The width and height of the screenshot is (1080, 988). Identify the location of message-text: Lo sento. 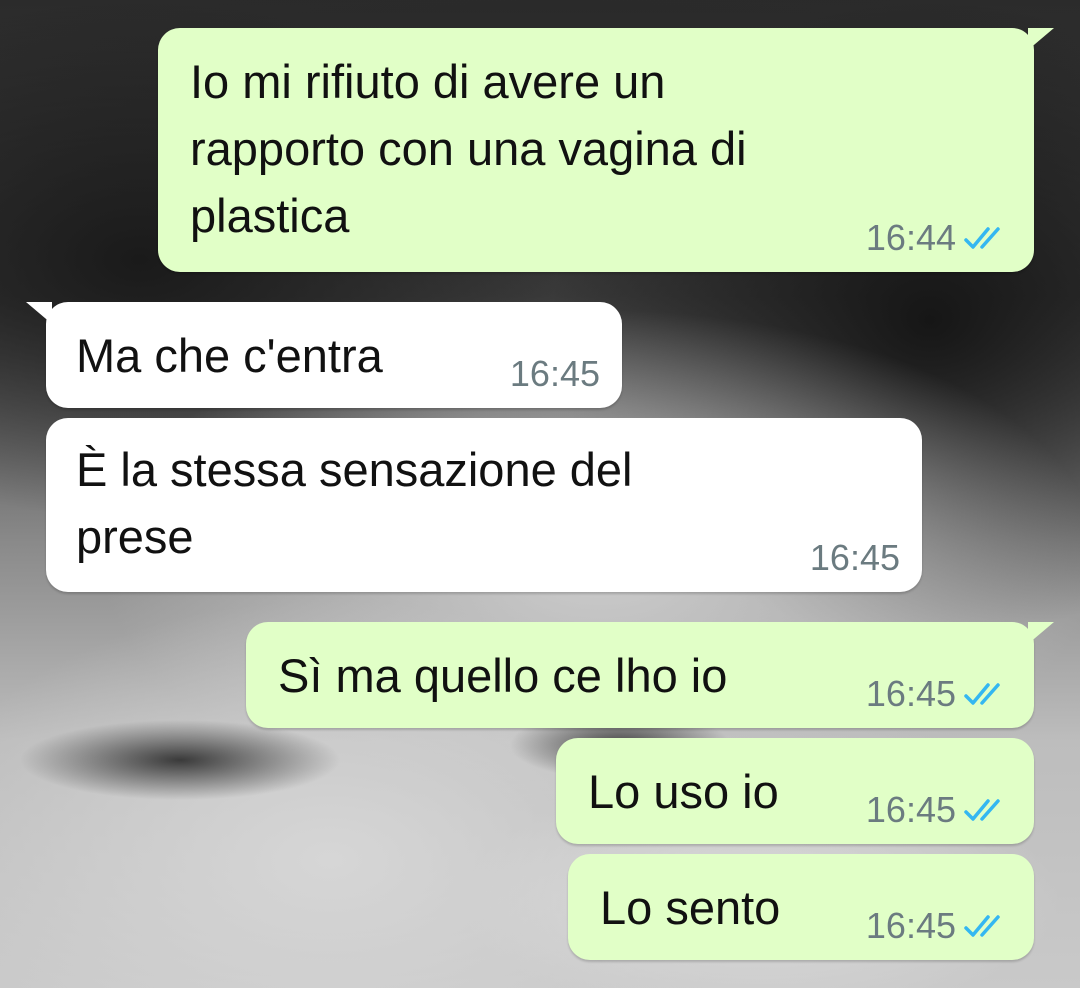
(690, 907).